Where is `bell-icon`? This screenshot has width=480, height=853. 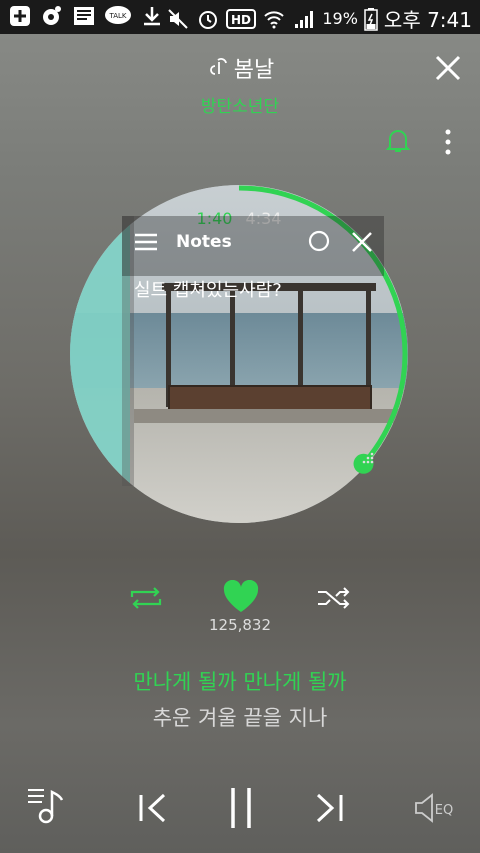 bell-icon is located at coordinates (398, 141).